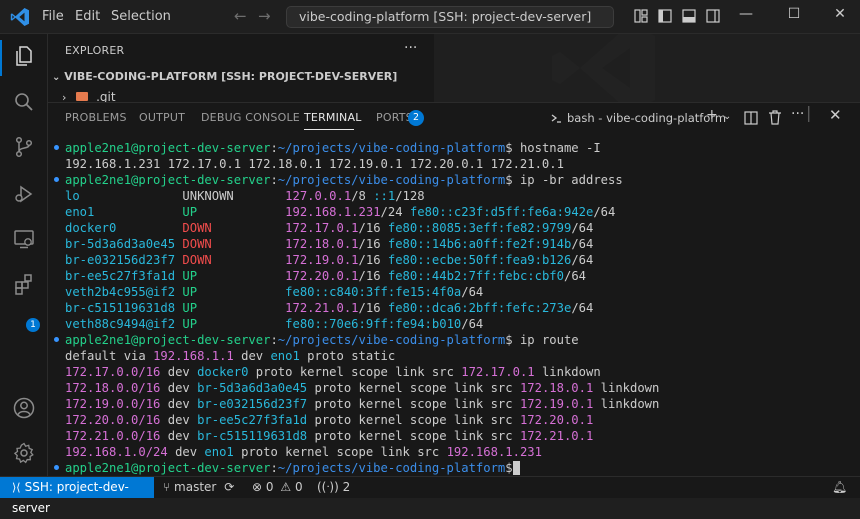  What do you see at coordinates (198, 487) in the screenshot?
I see `branch-indicator: ⑂ master ⟳` at bounding box center [198, 487].